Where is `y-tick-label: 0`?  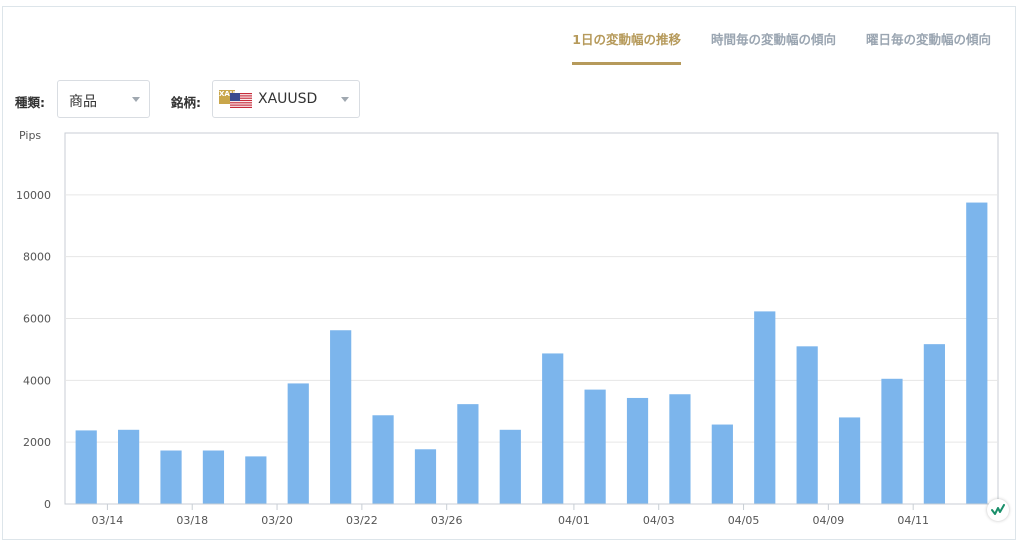 y-tick-label: 0 is located at coordinates (47, 504).